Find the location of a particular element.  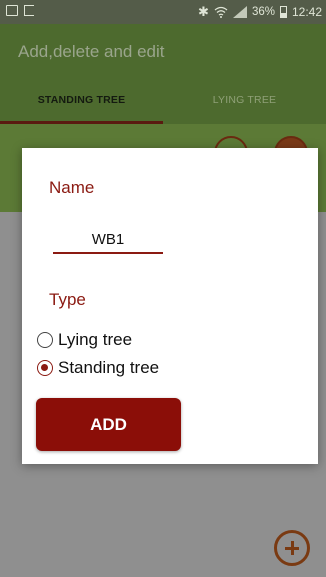

radio-standing-tree: Standing tree is located at coordinates (98, 368).